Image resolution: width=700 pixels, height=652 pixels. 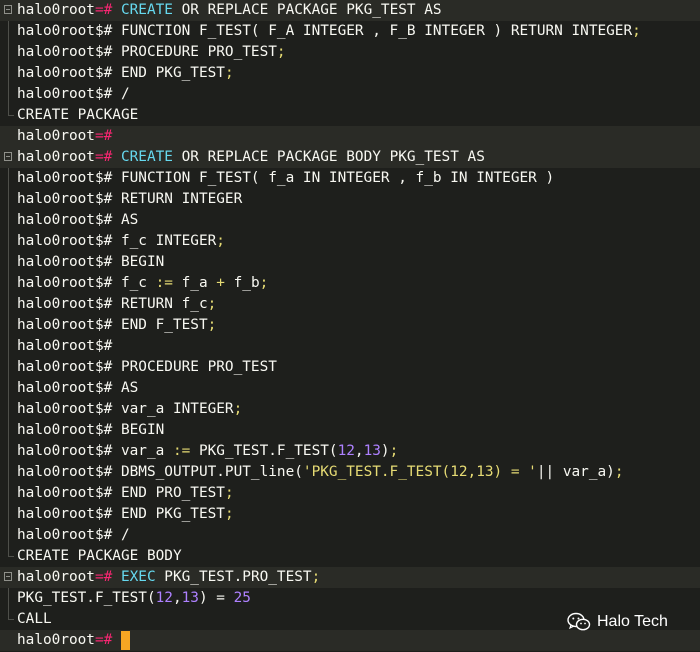 What do you see at coordinates (350, 115) in the screenshot?
I see `terminal-line: CREATE PACKAGE` at bounding box center [350, 115].